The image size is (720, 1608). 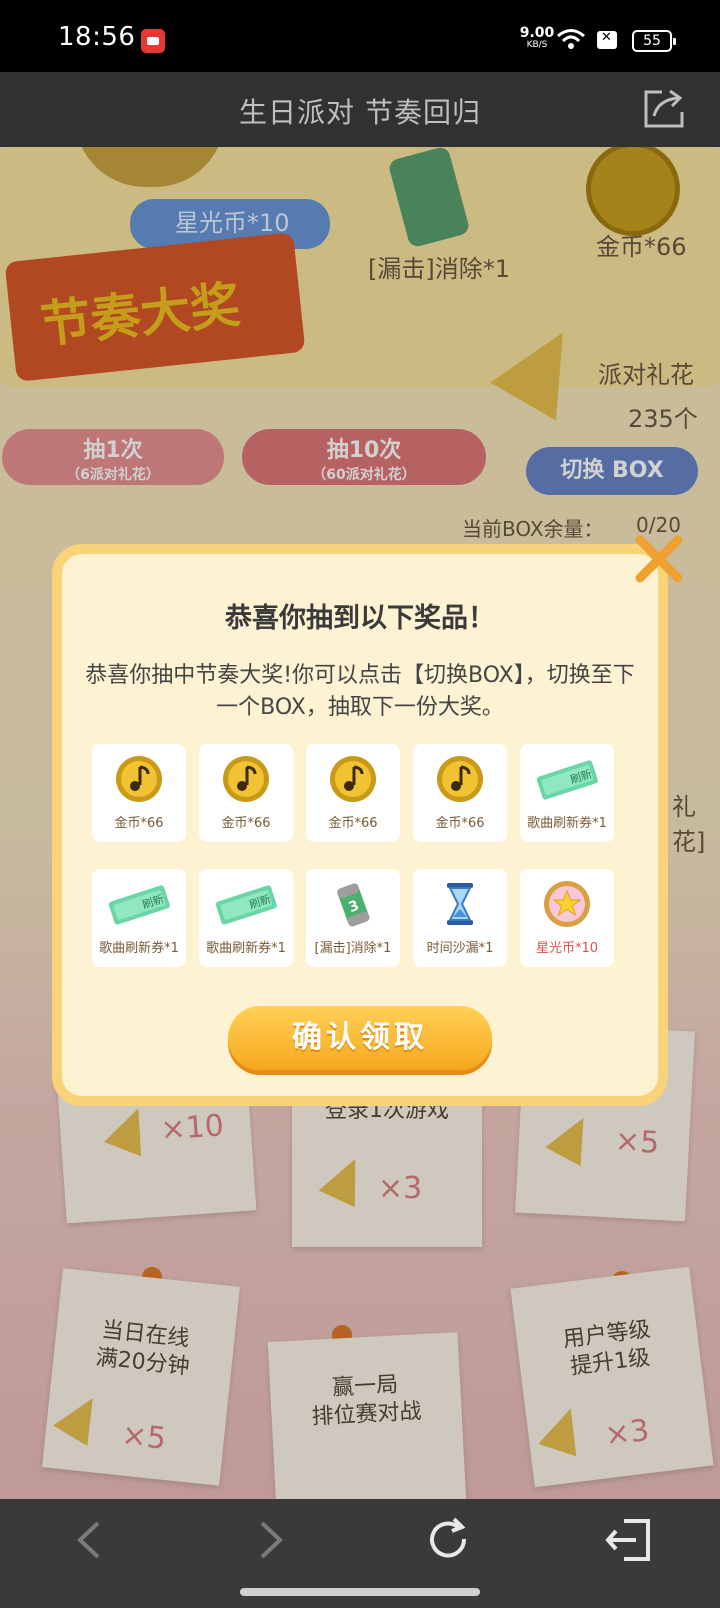 I want to click on no-sim-icon, so click(x=607, y=39).